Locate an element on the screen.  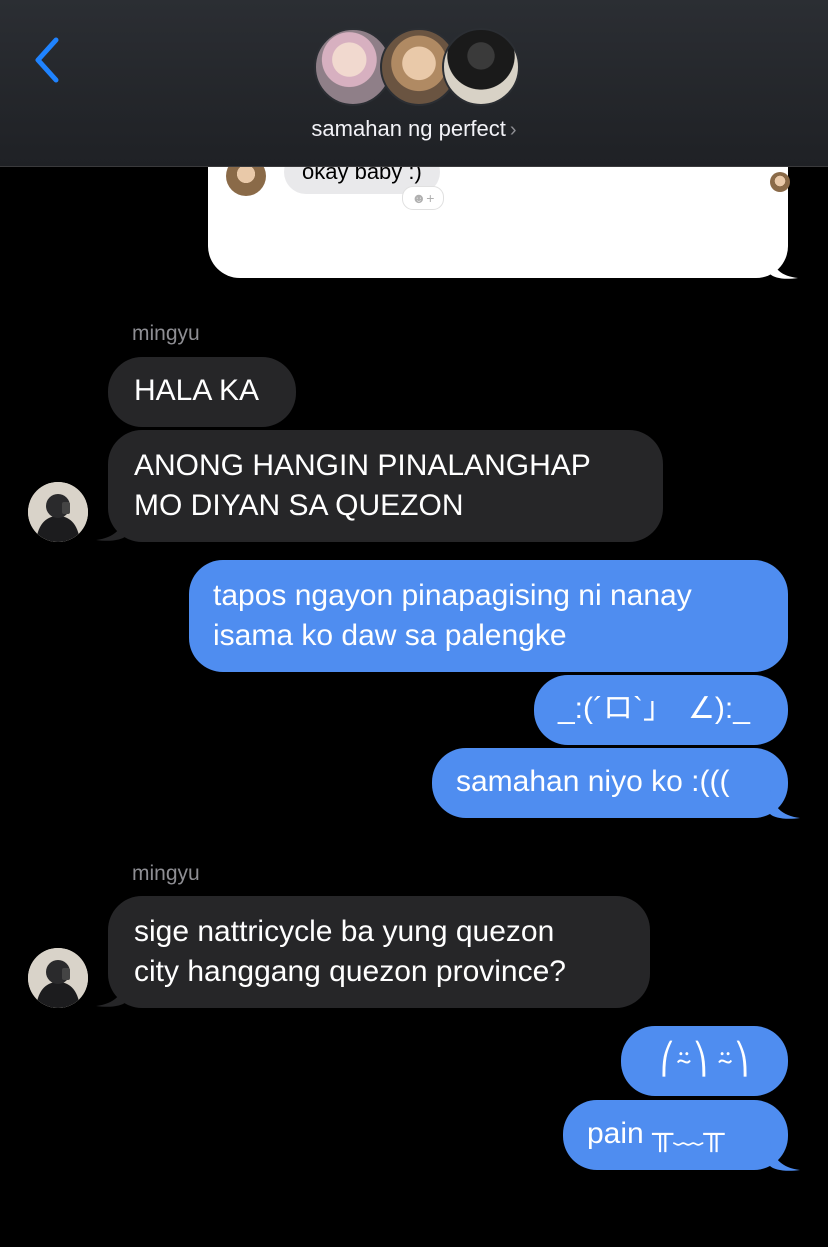
message-bubble: ⎛⍨⎞ ⍨⎞ is located at coordinates (704, 1061).